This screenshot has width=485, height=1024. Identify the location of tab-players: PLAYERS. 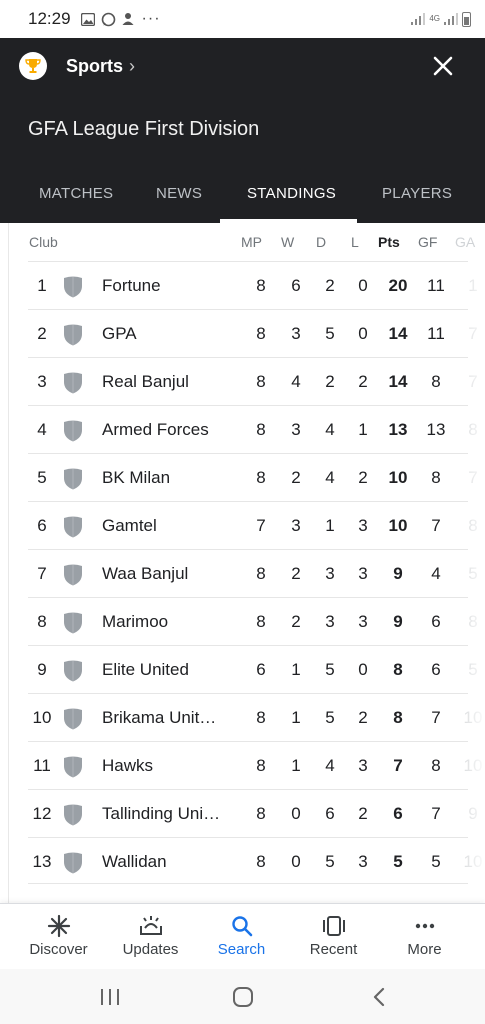
(417, 193).